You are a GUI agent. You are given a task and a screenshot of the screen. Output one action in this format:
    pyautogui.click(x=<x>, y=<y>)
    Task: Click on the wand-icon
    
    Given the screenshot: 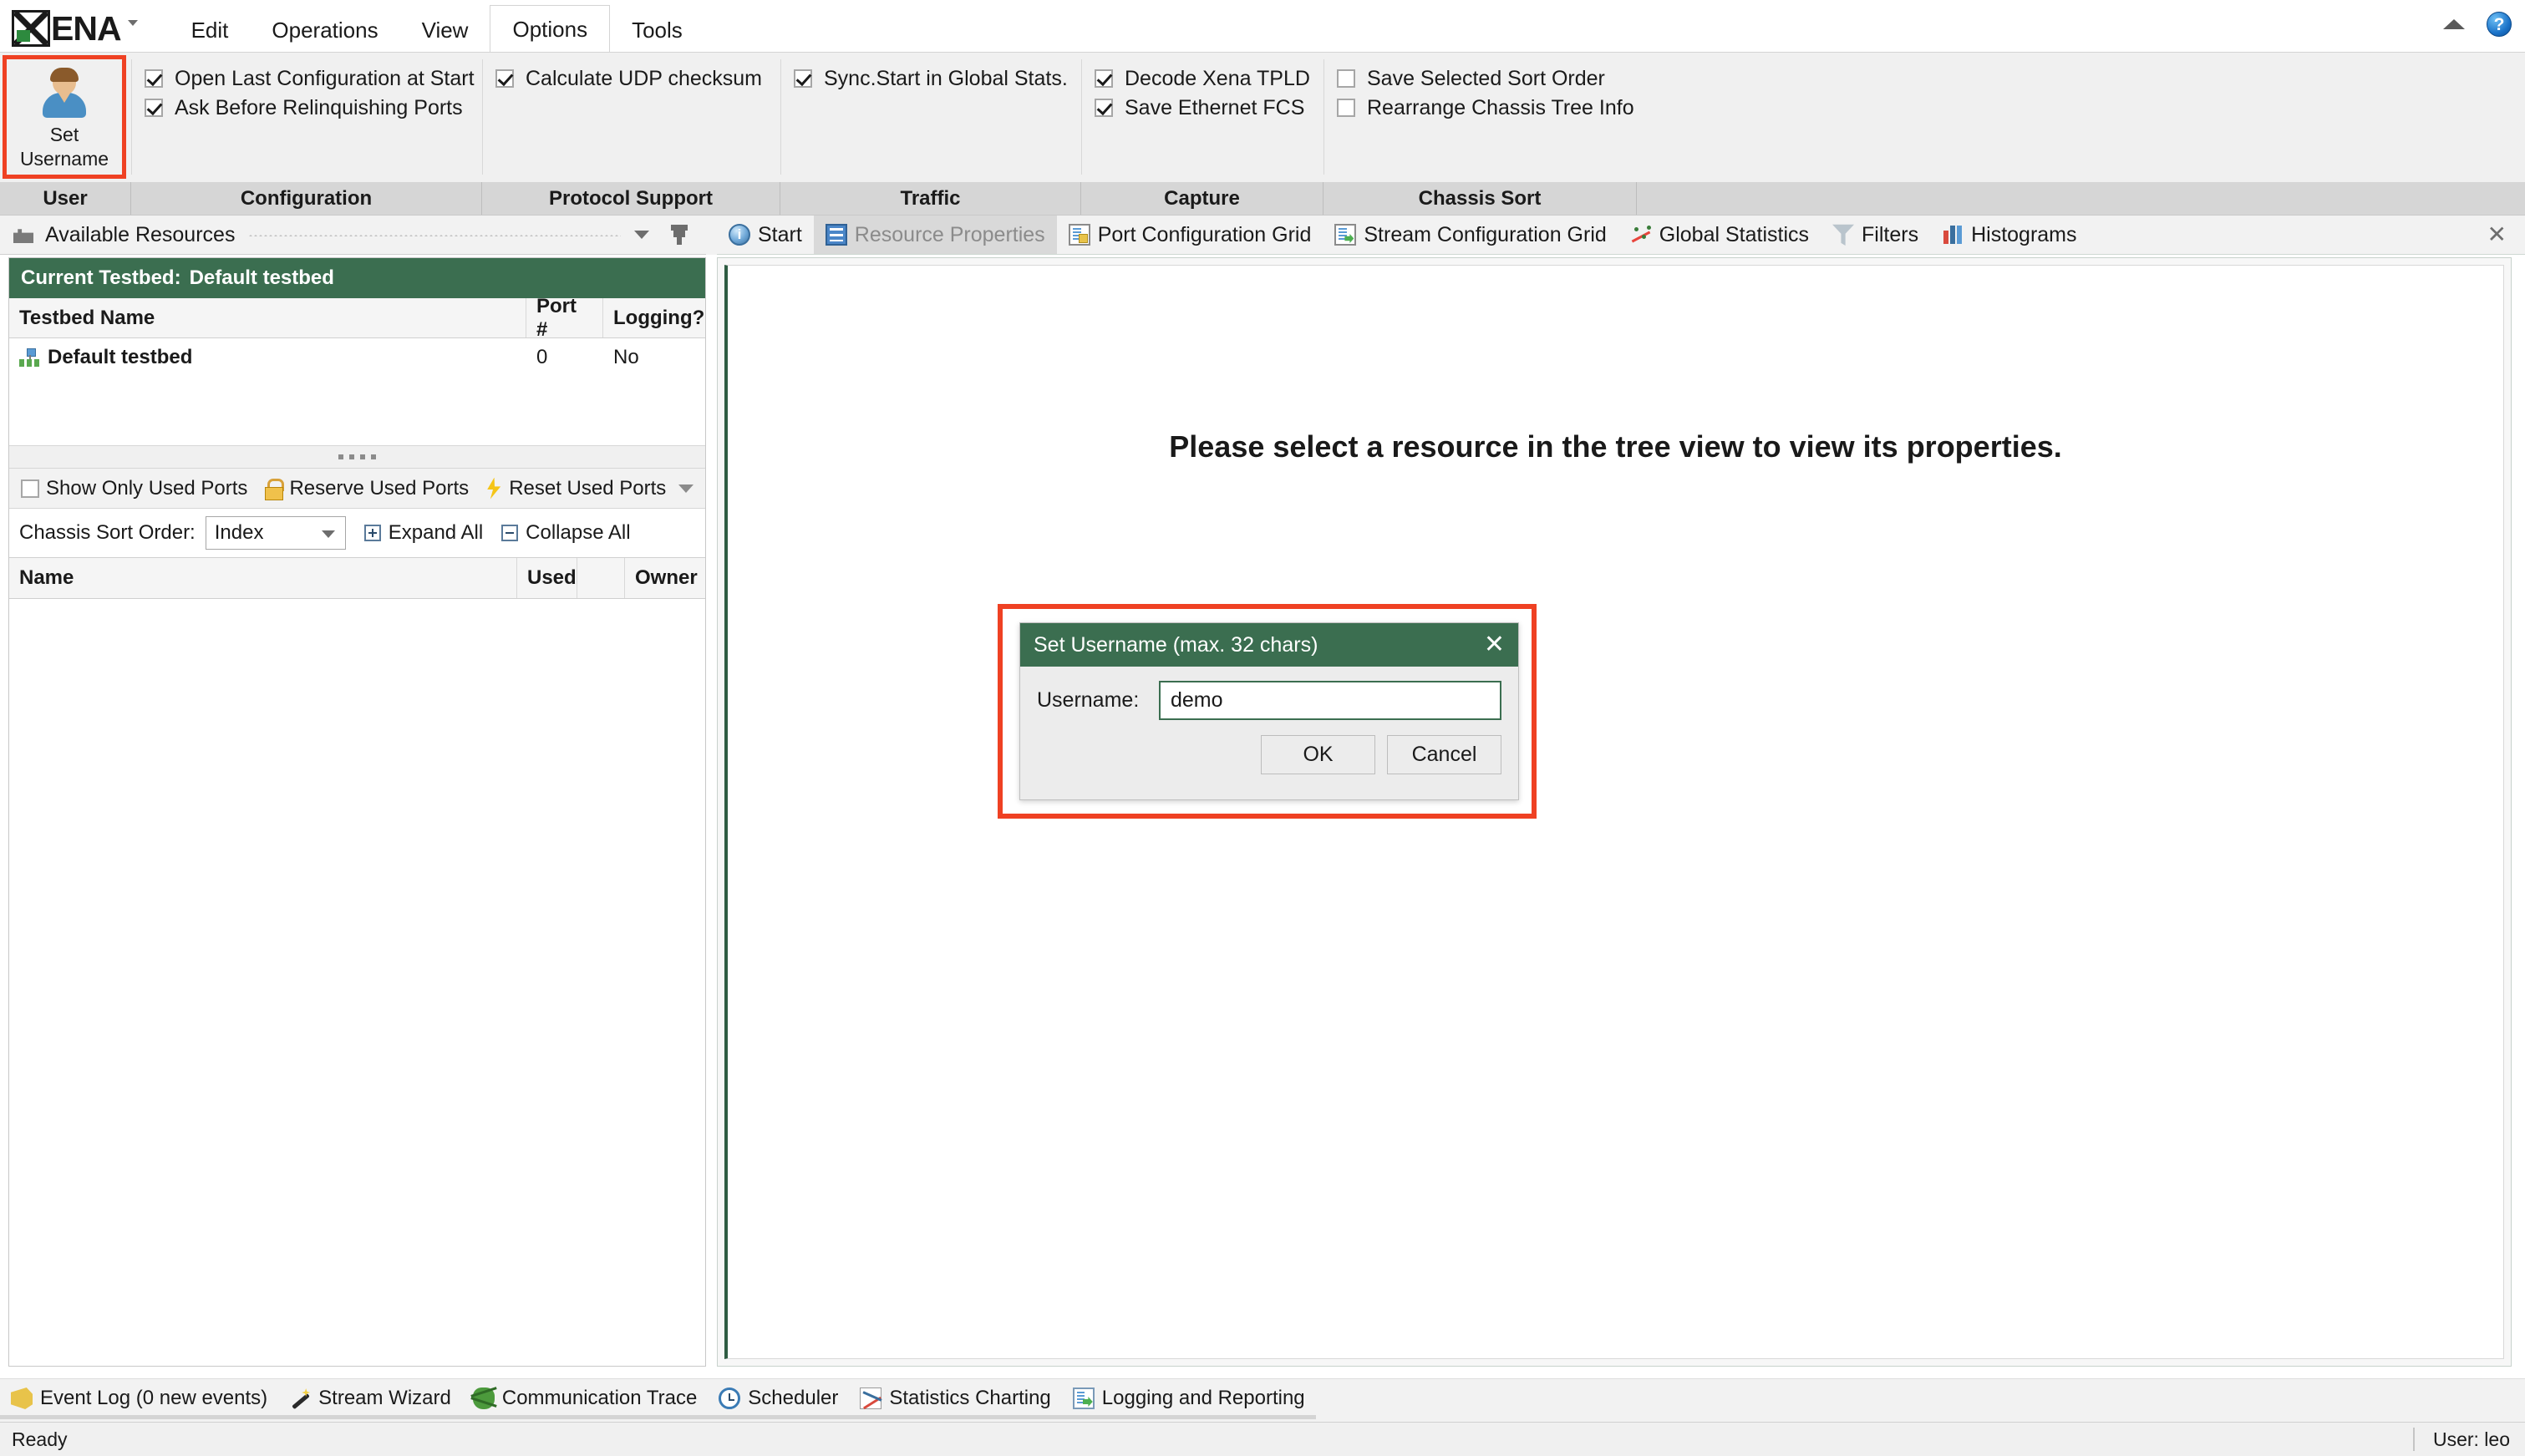 What is the action you would take?
    pyautogui.click(x=300, y=1398)
    